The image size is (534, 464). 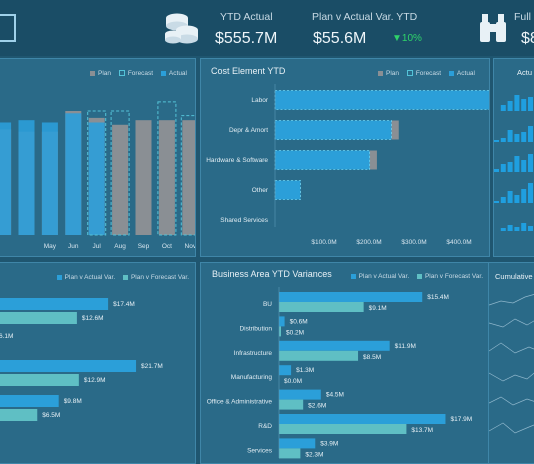 What do you see at coordinates (237, 160) in the screenshot?
I see `cost-category-label: Hardware & Software` at bounding box center [237, 160].